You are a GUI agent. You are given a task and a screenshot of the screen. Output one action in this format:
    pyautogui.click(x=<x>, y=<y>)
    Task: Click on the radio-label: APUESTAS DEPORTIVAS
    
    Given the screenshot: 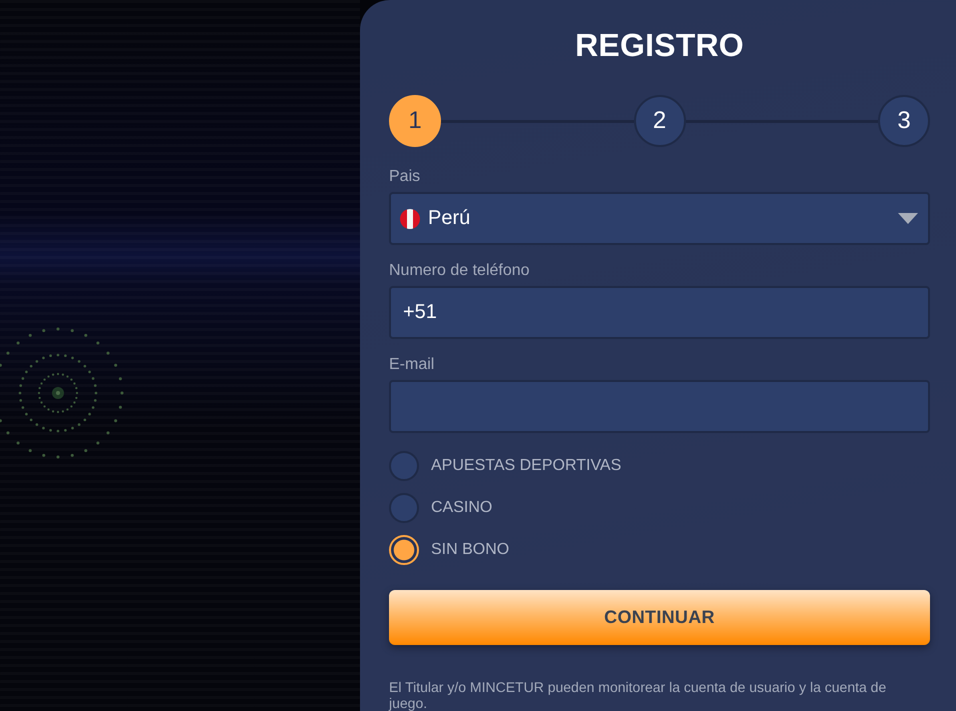 What is the action you would take?
    pyautogui.click(x=526, y=466)
    